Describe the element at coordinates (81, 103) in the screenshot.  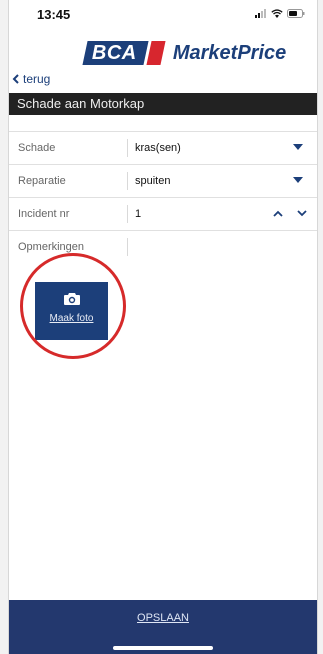
I see `page-title: Schade aan Motorkap` at that location.